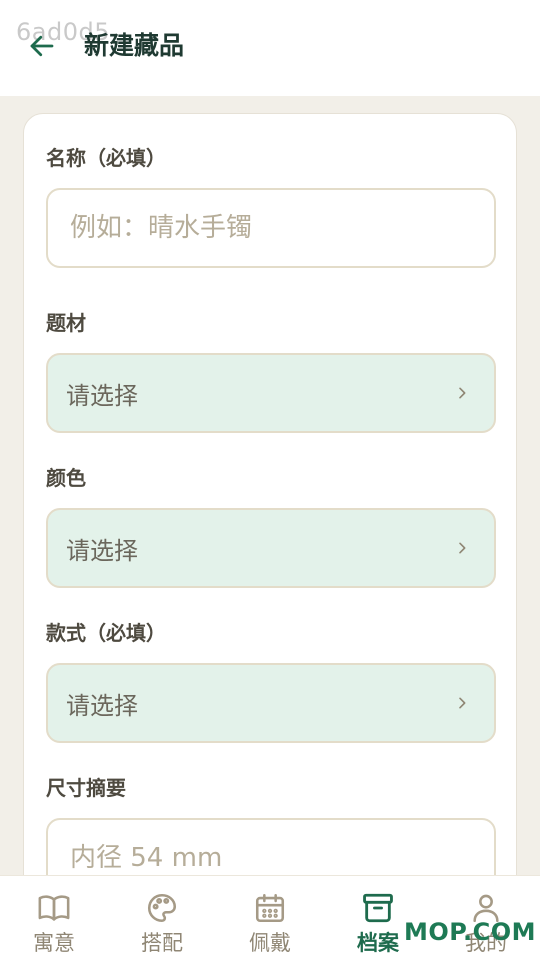 The width and height of the screenshot is (540, 960). I want to click on tab-label: 搭配, so click(162, 943).